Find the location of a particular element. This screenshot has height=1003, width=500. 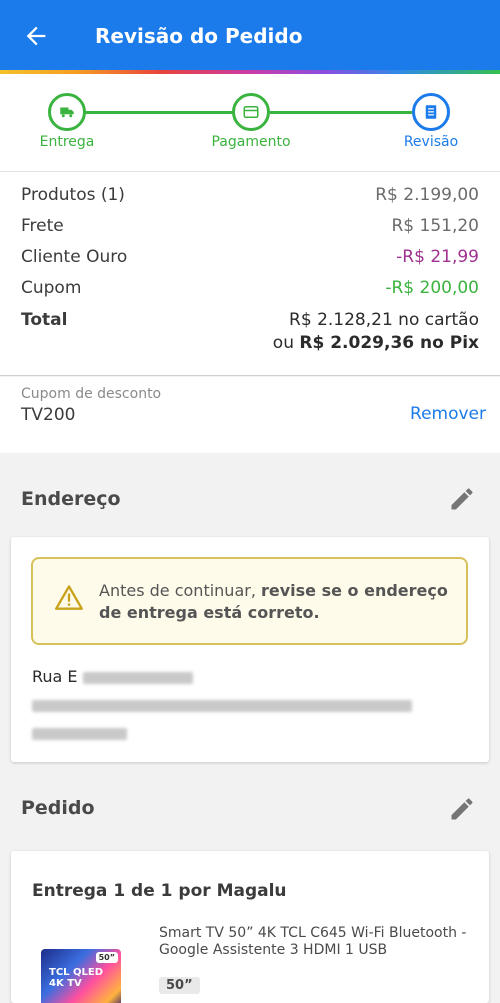

card-icon is located at coordinates (251, 112).